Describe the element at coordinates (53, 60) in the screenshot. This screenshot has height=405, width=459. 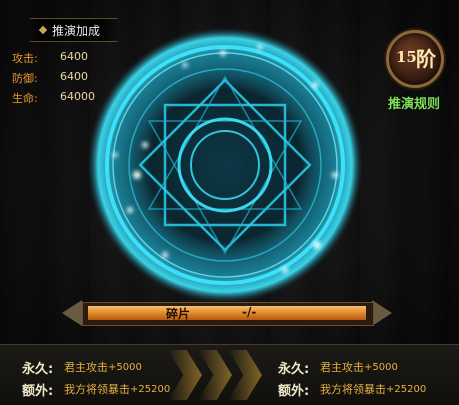
I see `stat-row-attack: 攻击: 6400` at that location.